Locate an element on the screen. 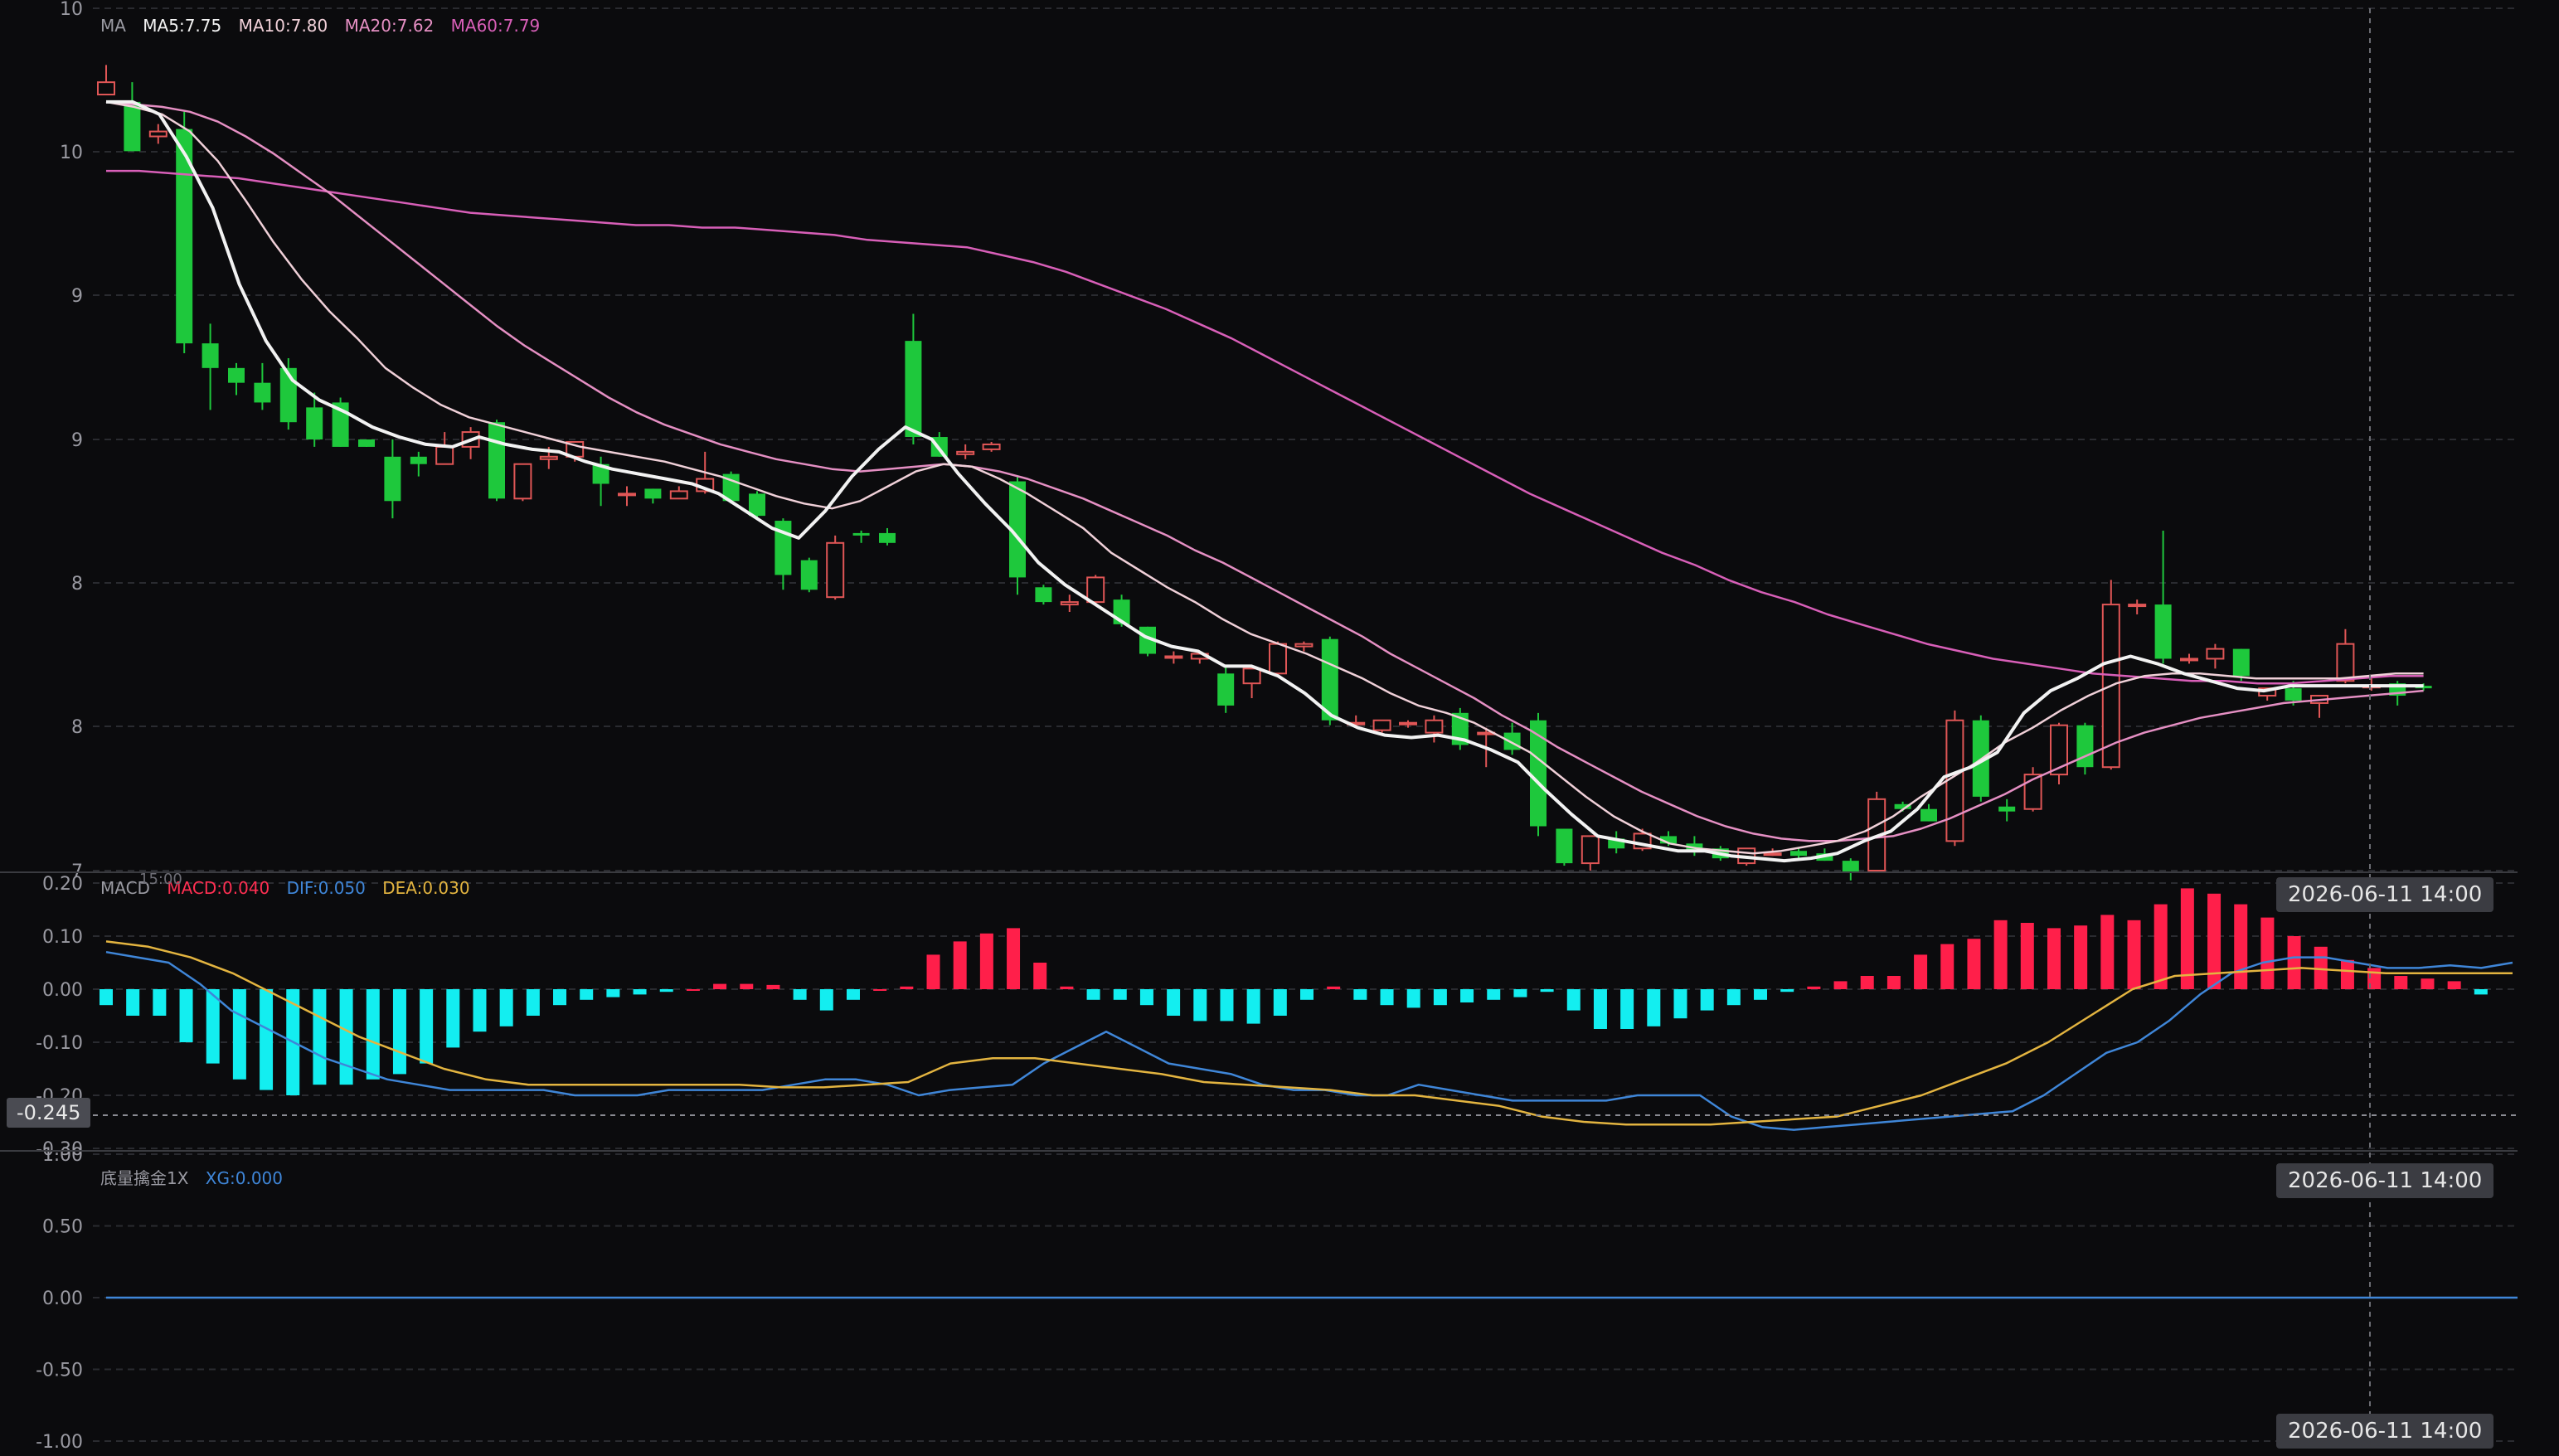  xg-tick-label: 0.50 is located at coordinates (62, 1227).